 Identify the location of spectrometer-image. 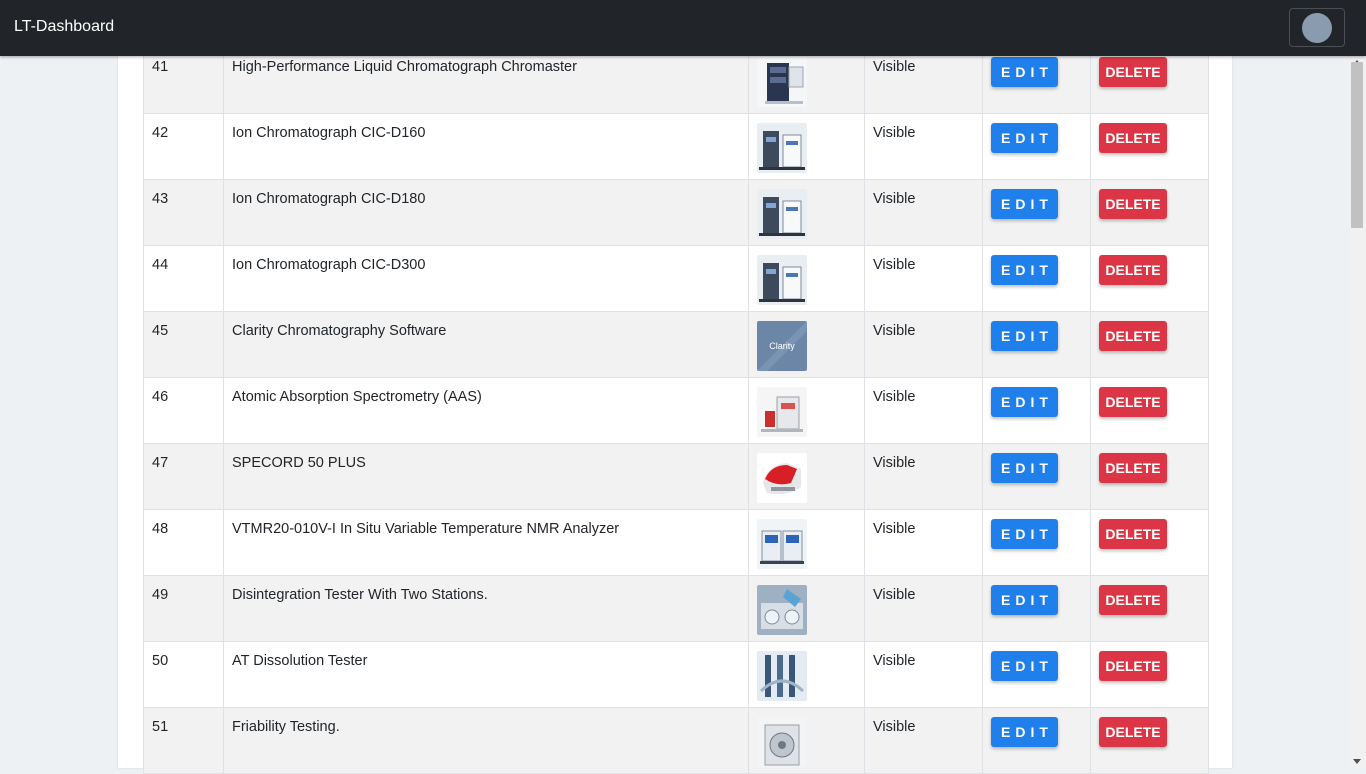
(782, 412).